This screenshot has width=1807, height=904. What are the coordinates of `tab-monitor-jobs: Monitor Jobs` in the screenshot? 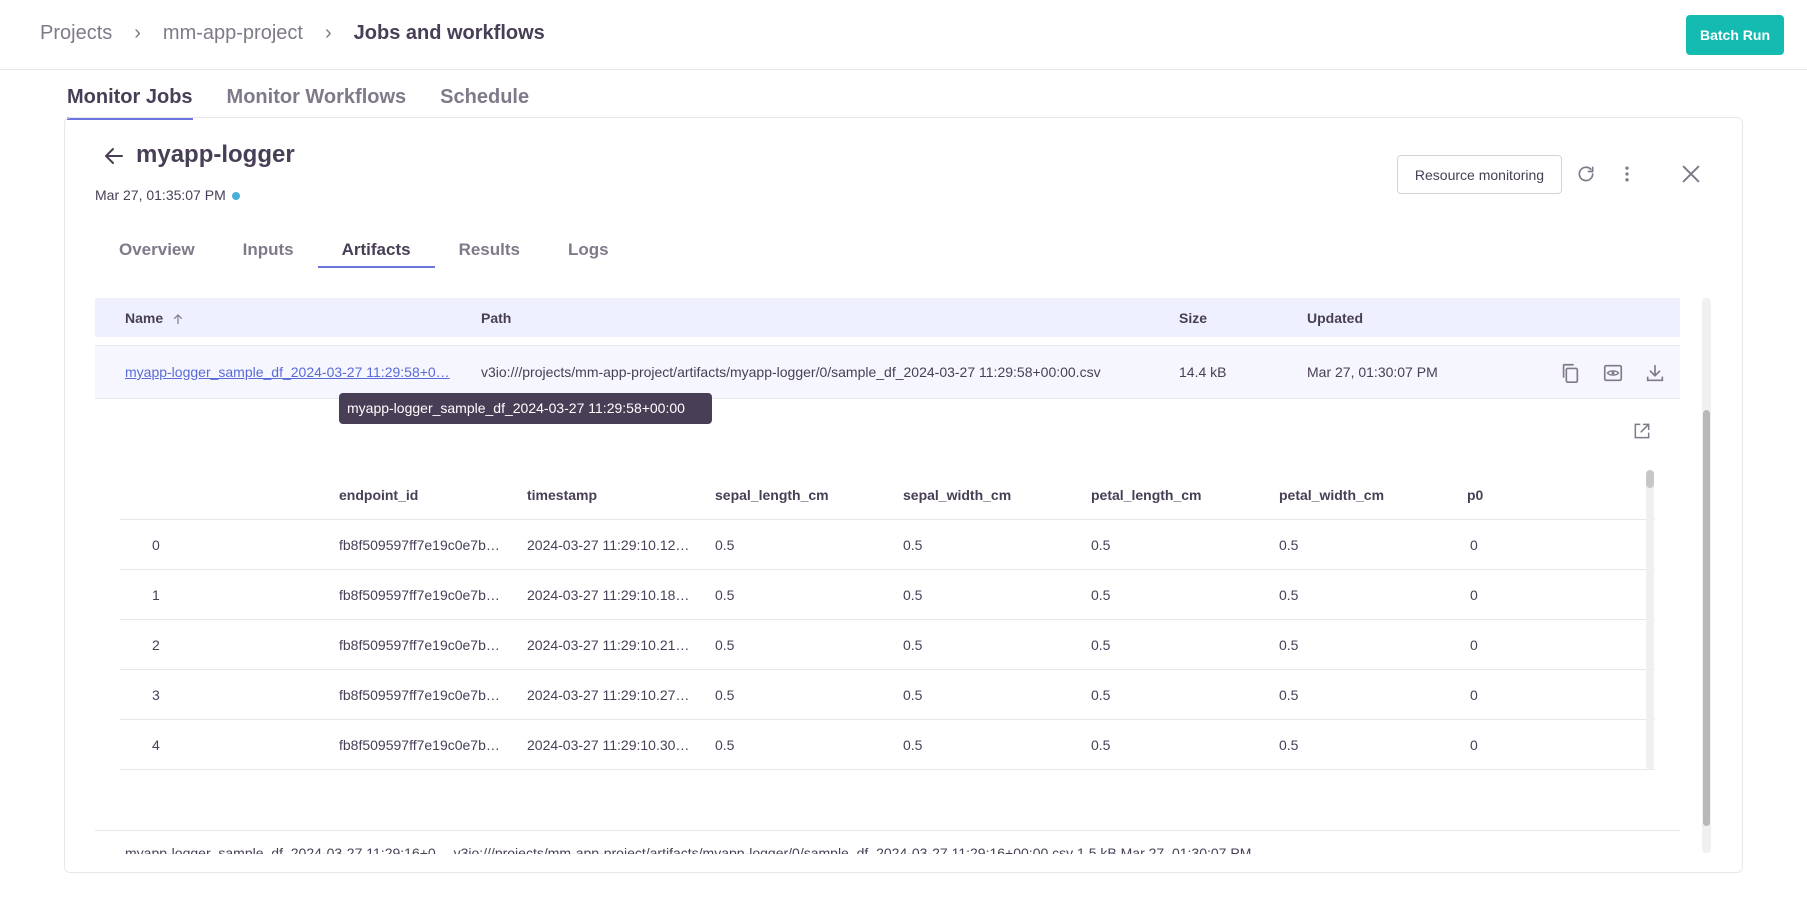 It's located at (130, 103).